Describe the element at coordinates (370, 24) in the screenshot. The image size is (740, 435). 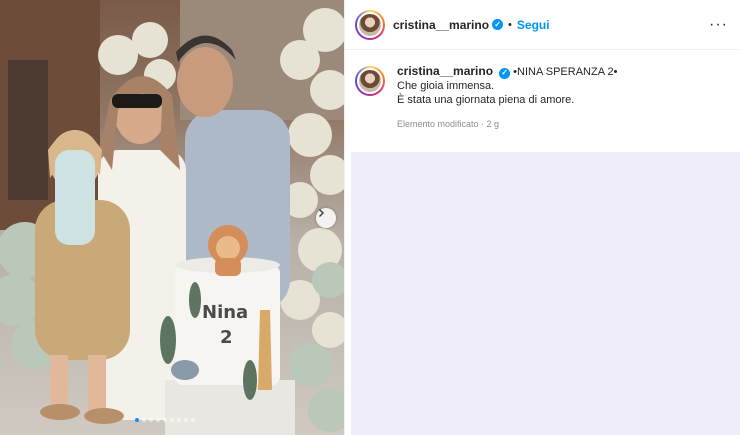
I see `avatar` at that location.